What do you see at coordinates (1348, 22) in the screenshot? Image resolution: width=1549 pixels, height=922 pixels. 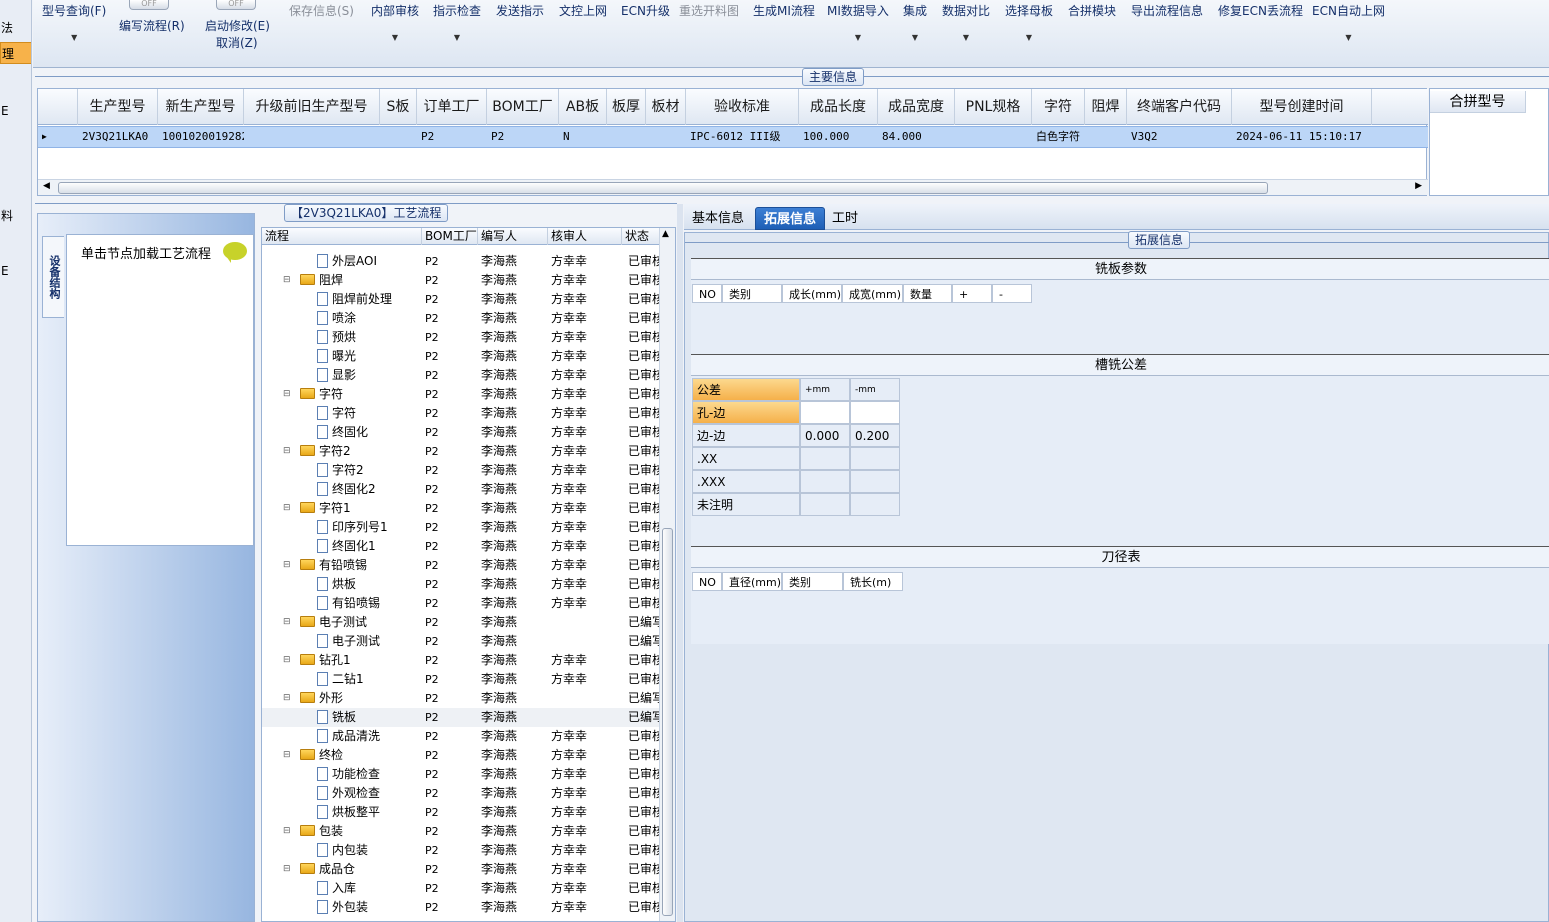 I see `ecn-auto-button: ECN自动上网 ▼` at bounding box center [1348, 22].